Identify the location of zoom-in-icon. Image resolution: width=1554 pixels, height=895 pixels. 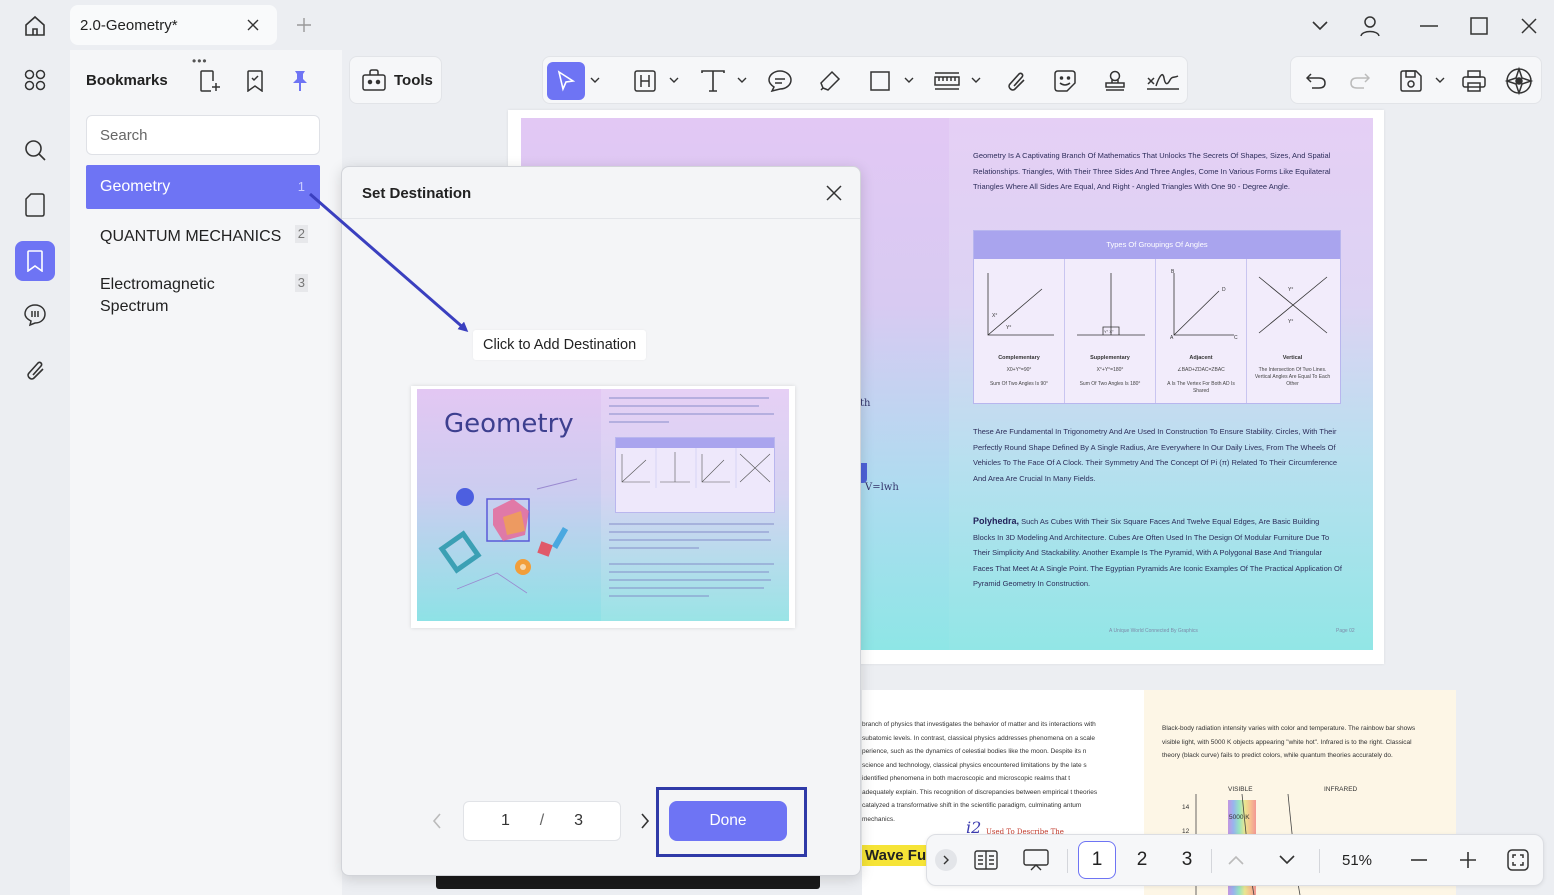
(1468, 860).